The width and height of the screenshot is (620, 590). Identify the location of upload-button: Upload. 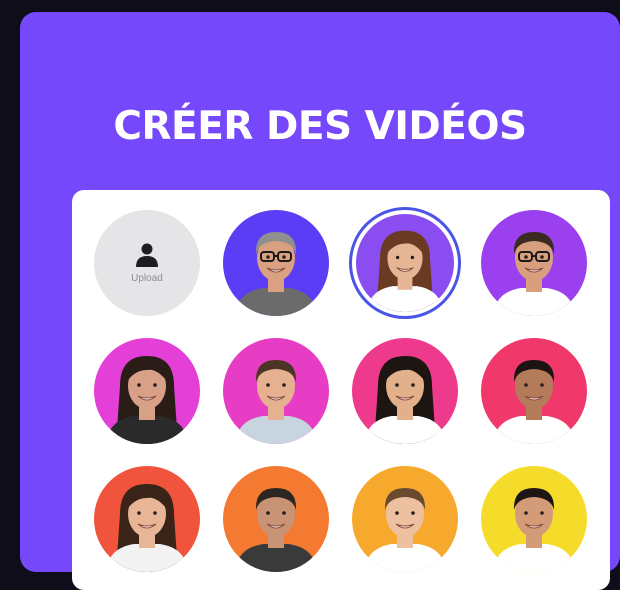
(147, 263).